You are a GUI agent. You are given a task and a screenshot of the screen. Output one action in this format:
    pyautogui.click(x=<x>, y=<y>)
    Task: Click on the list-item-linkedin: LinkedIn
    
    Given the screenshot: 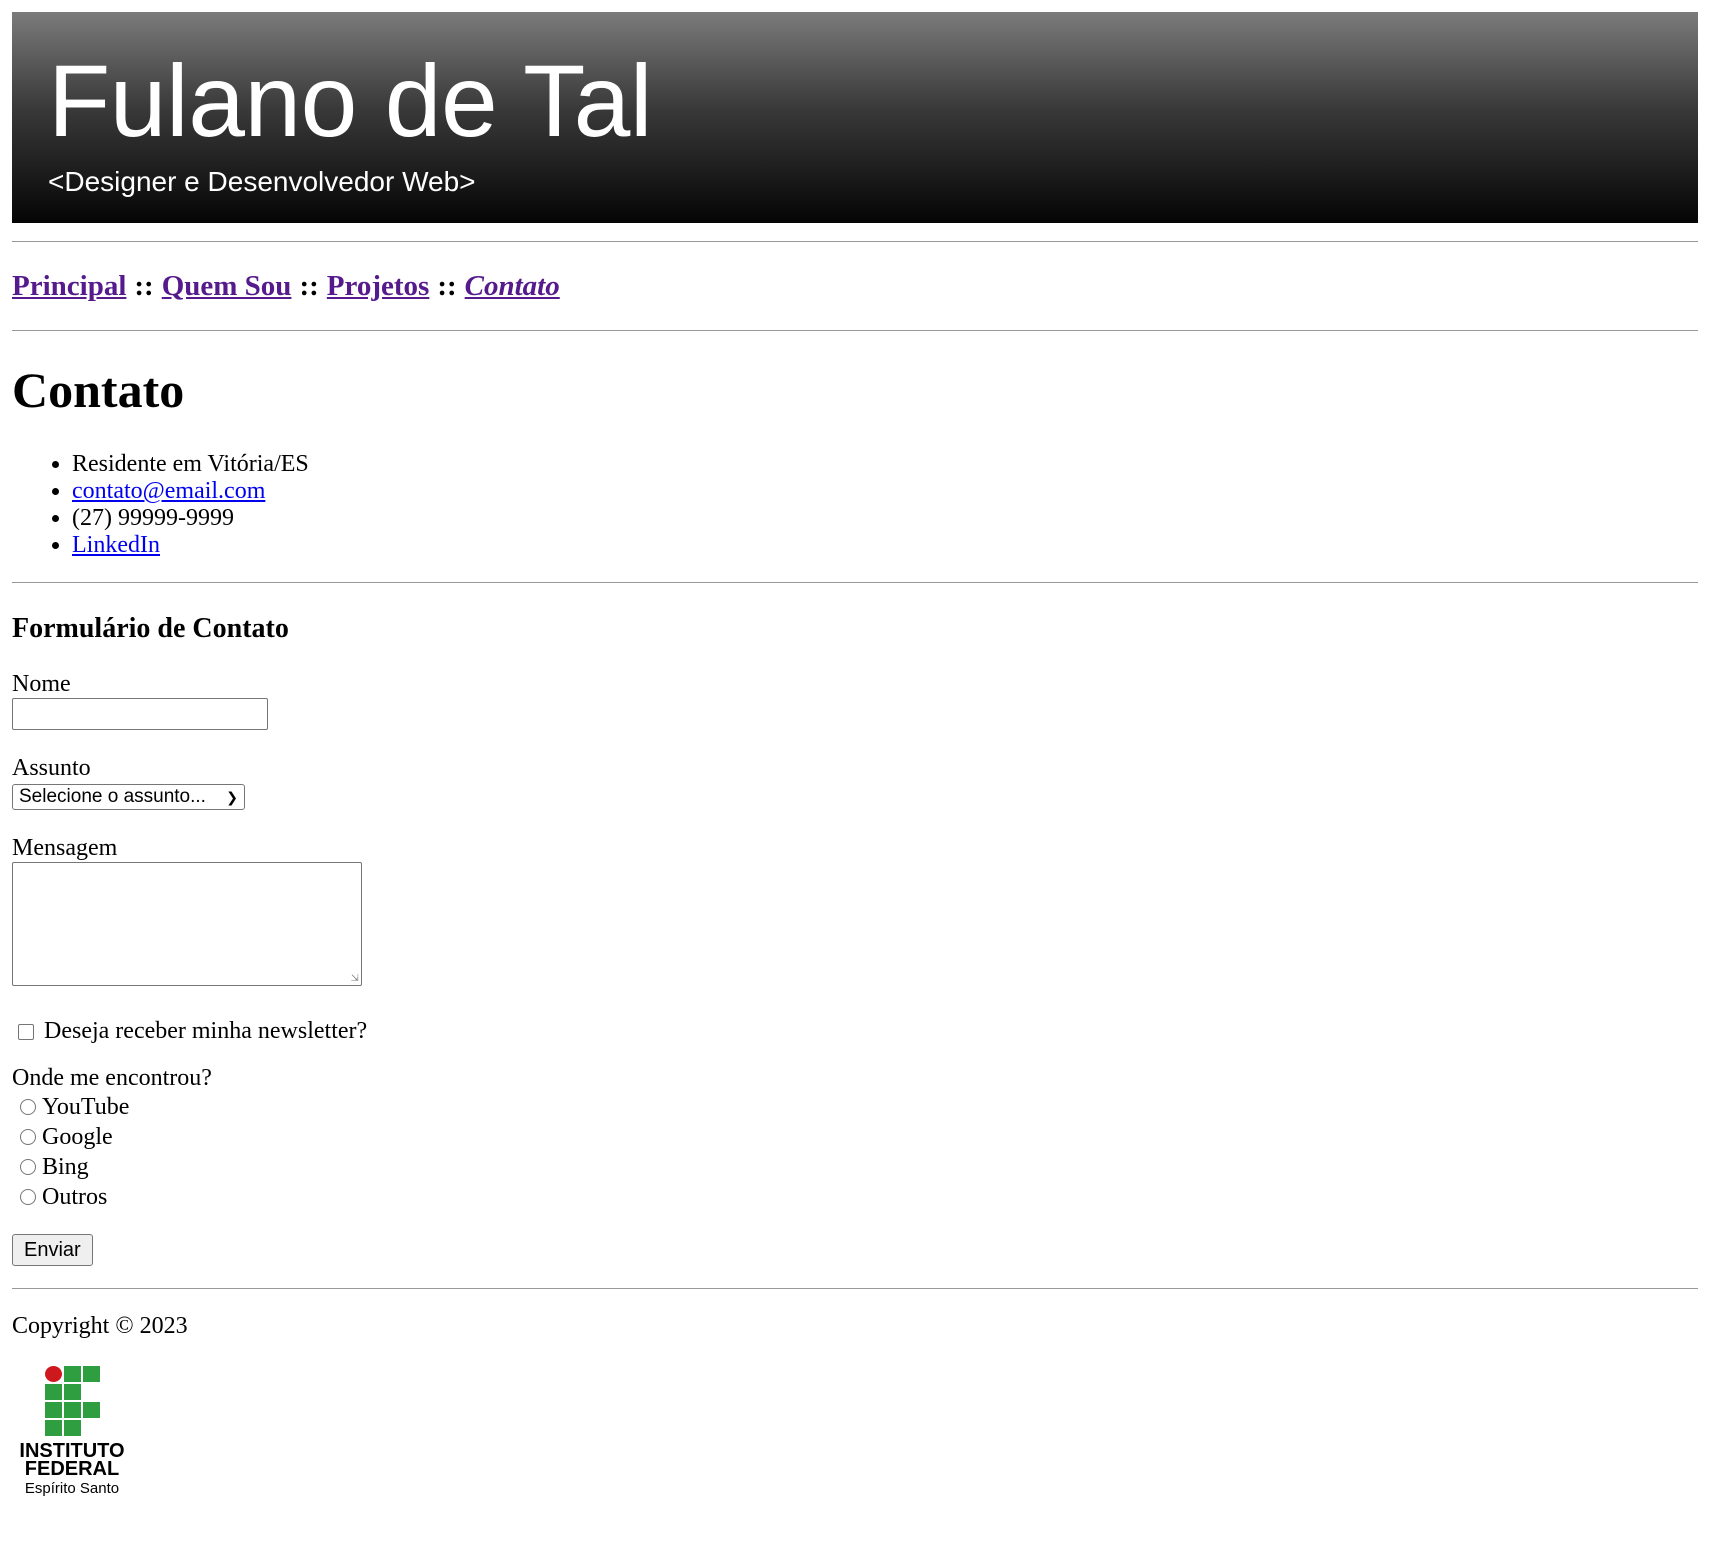 What is the action you would take?
    pyautogui.click(x=885, y=545)
    